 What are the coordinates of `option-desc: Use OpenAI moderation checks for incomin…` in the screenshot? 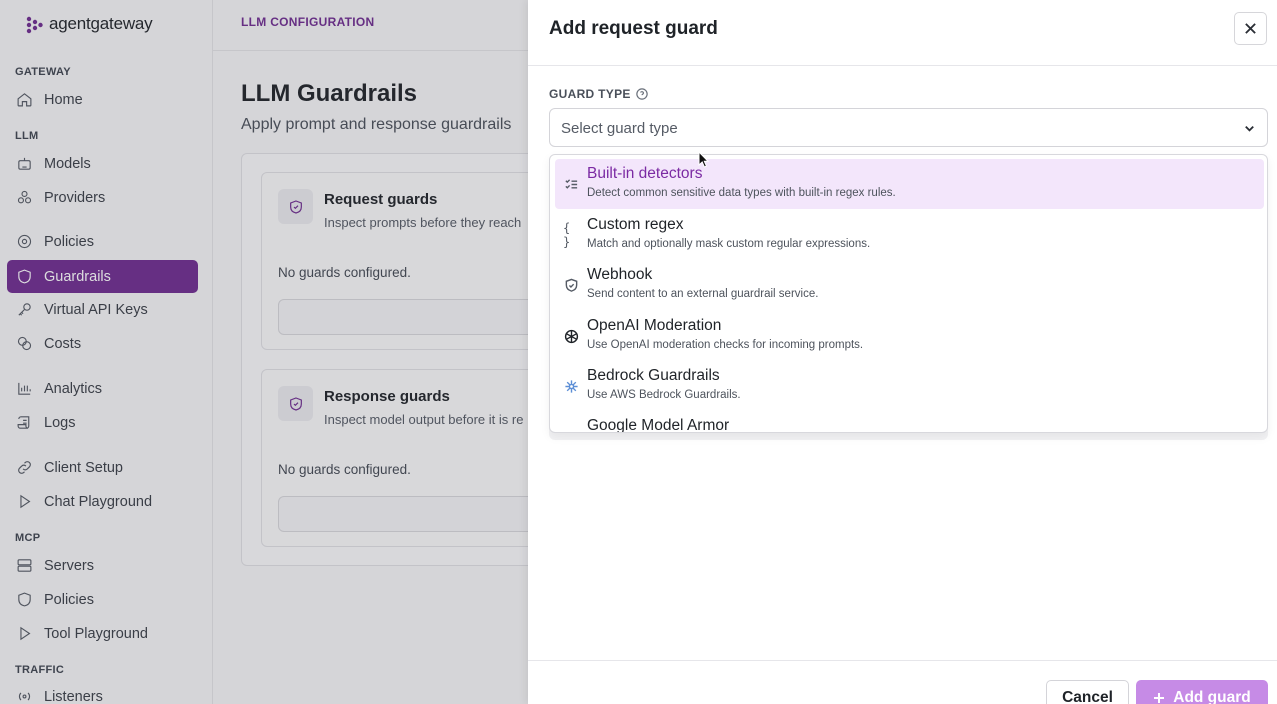 It's located at (725, 345).